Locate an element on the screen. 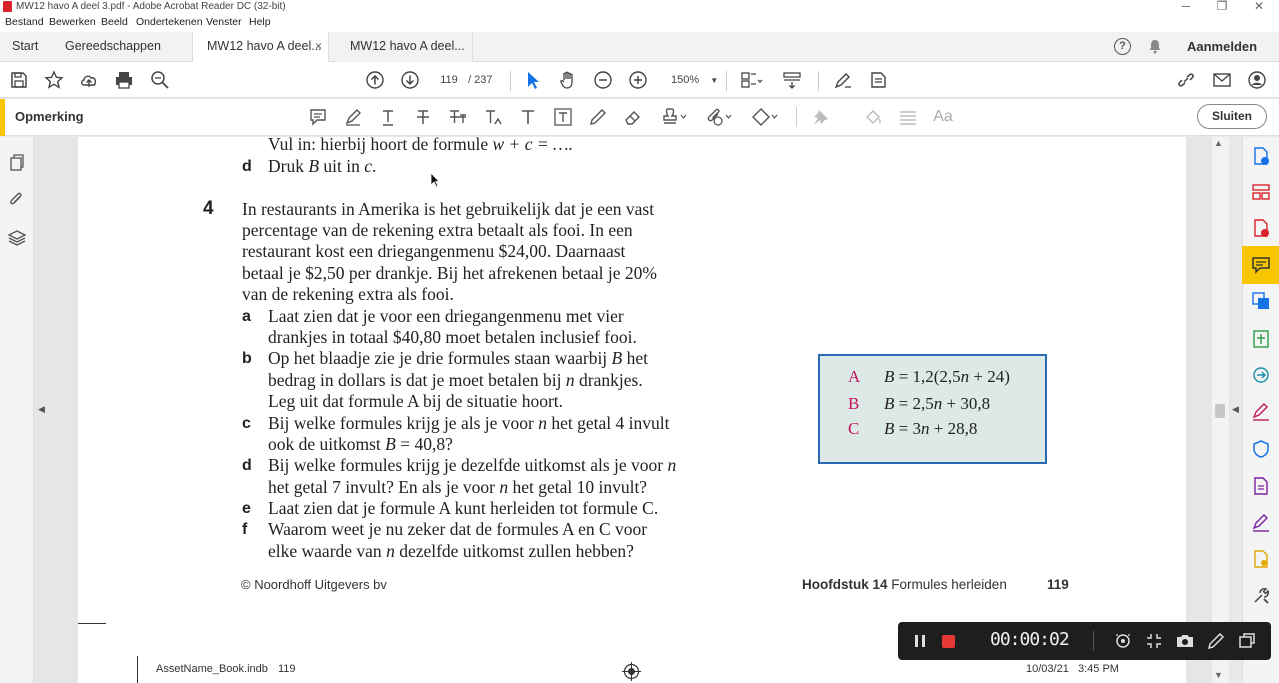 The image size is (1279, 683). comment-tool-icon is located at coordinates (1261, 265).